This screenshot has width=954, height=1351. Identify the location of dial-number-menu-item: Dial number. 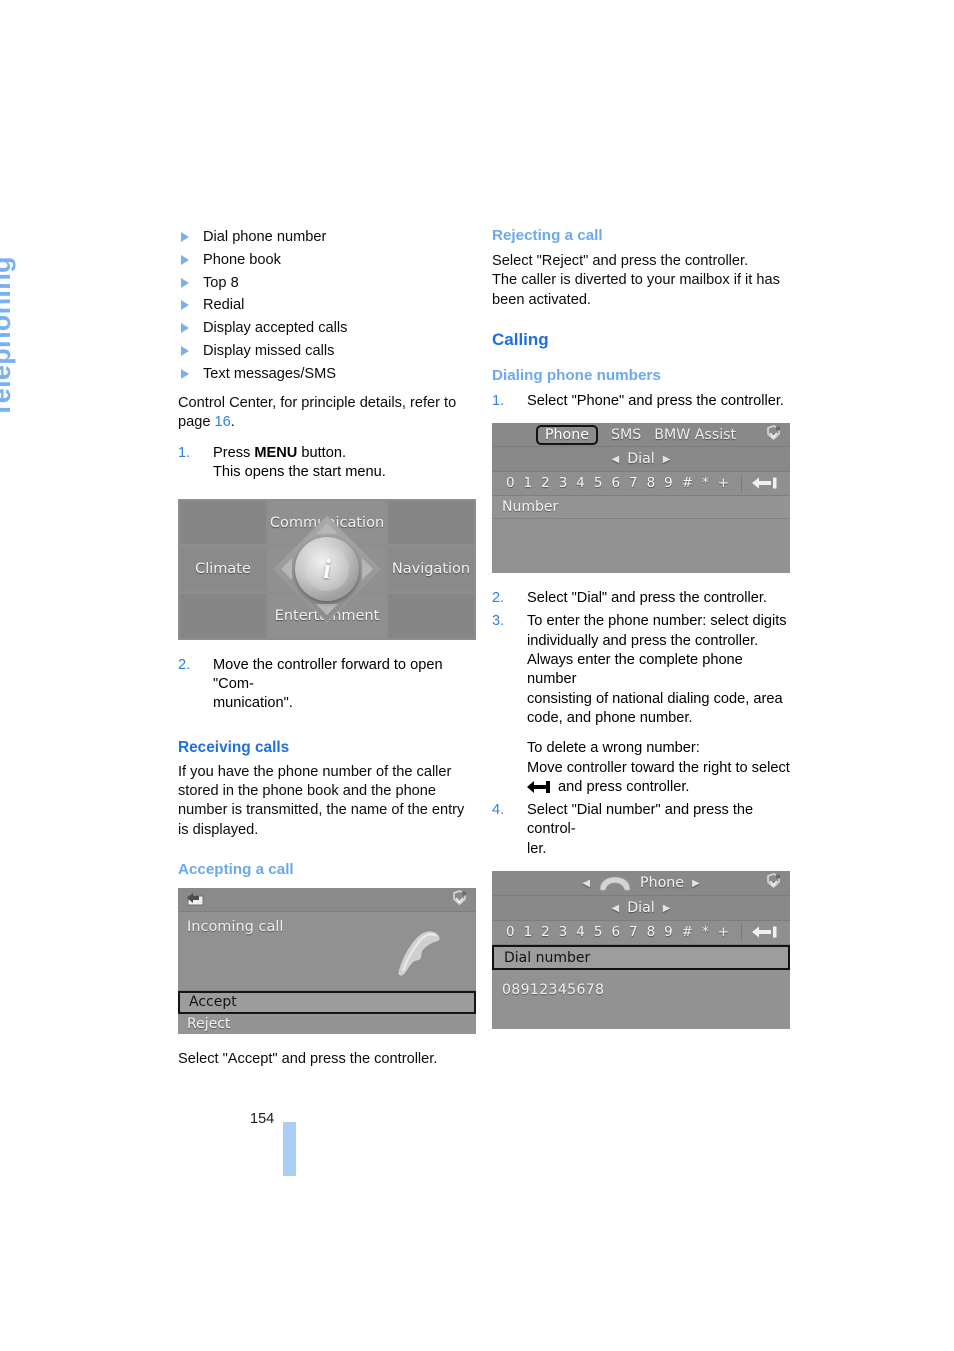
(641, 958).